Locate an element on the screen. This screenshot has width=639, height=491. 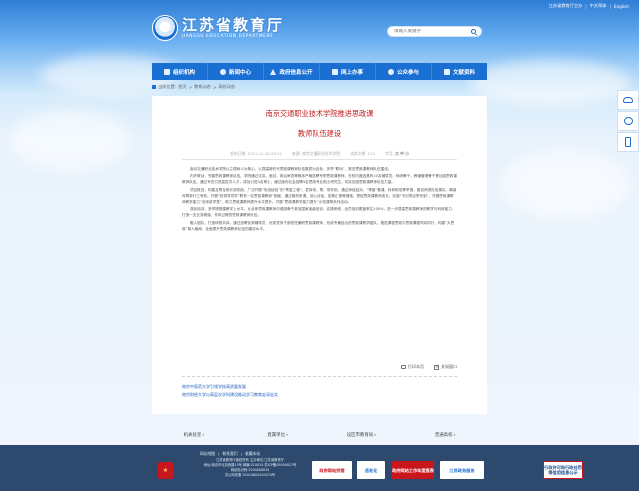
sitemap-link: 网站地图 is located at coordinates (207, 454).